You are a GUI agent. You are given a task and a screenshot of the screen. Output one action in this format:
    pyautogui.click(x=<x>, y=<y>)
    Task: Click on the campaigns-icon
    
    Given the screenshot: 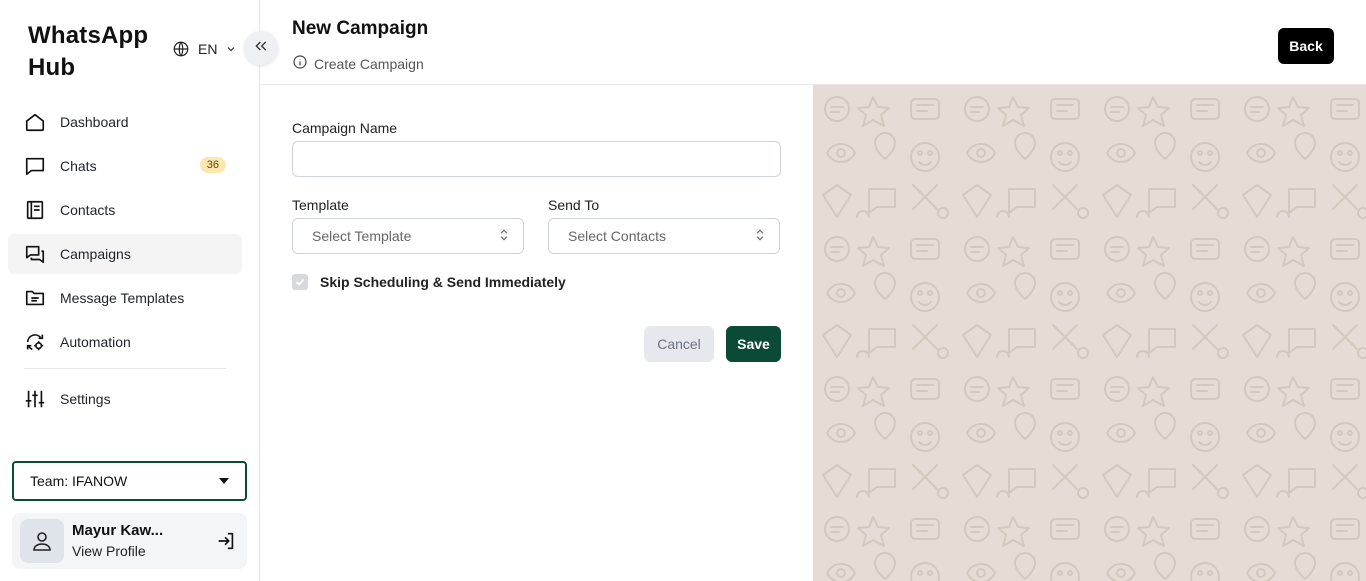 What is the action you would take?
    pyautogui.click(x=35, y=254)
    